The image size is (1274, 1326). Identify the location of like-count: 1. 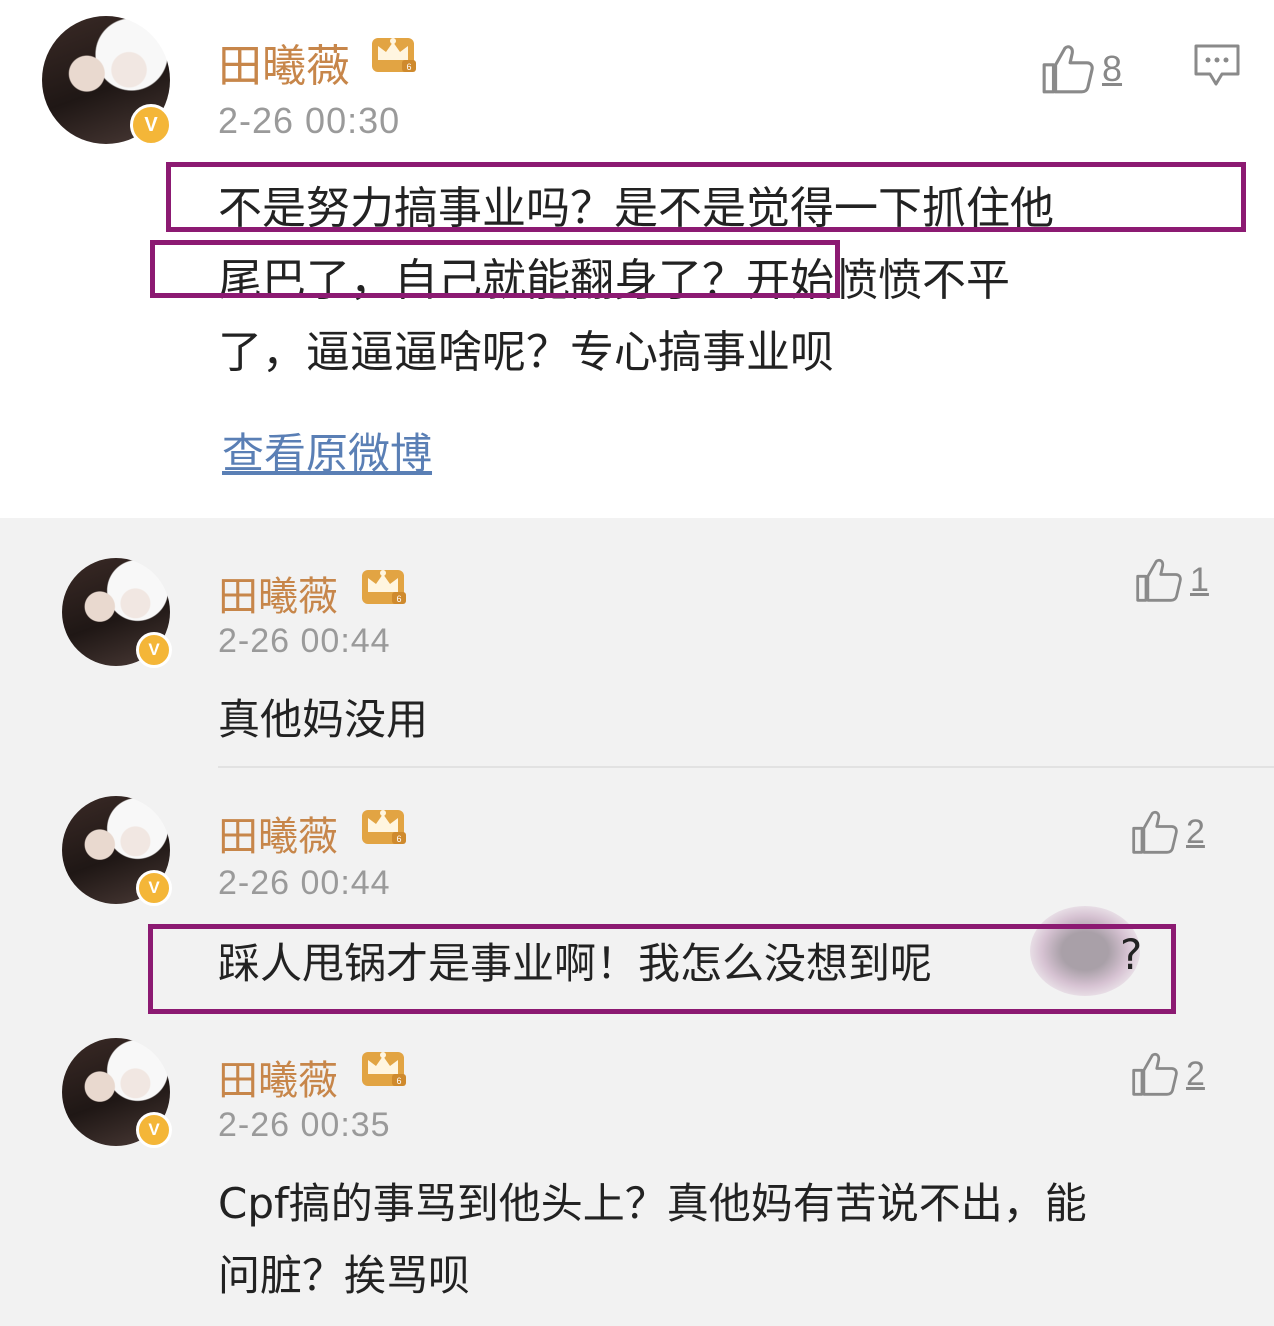
(1199, 579).